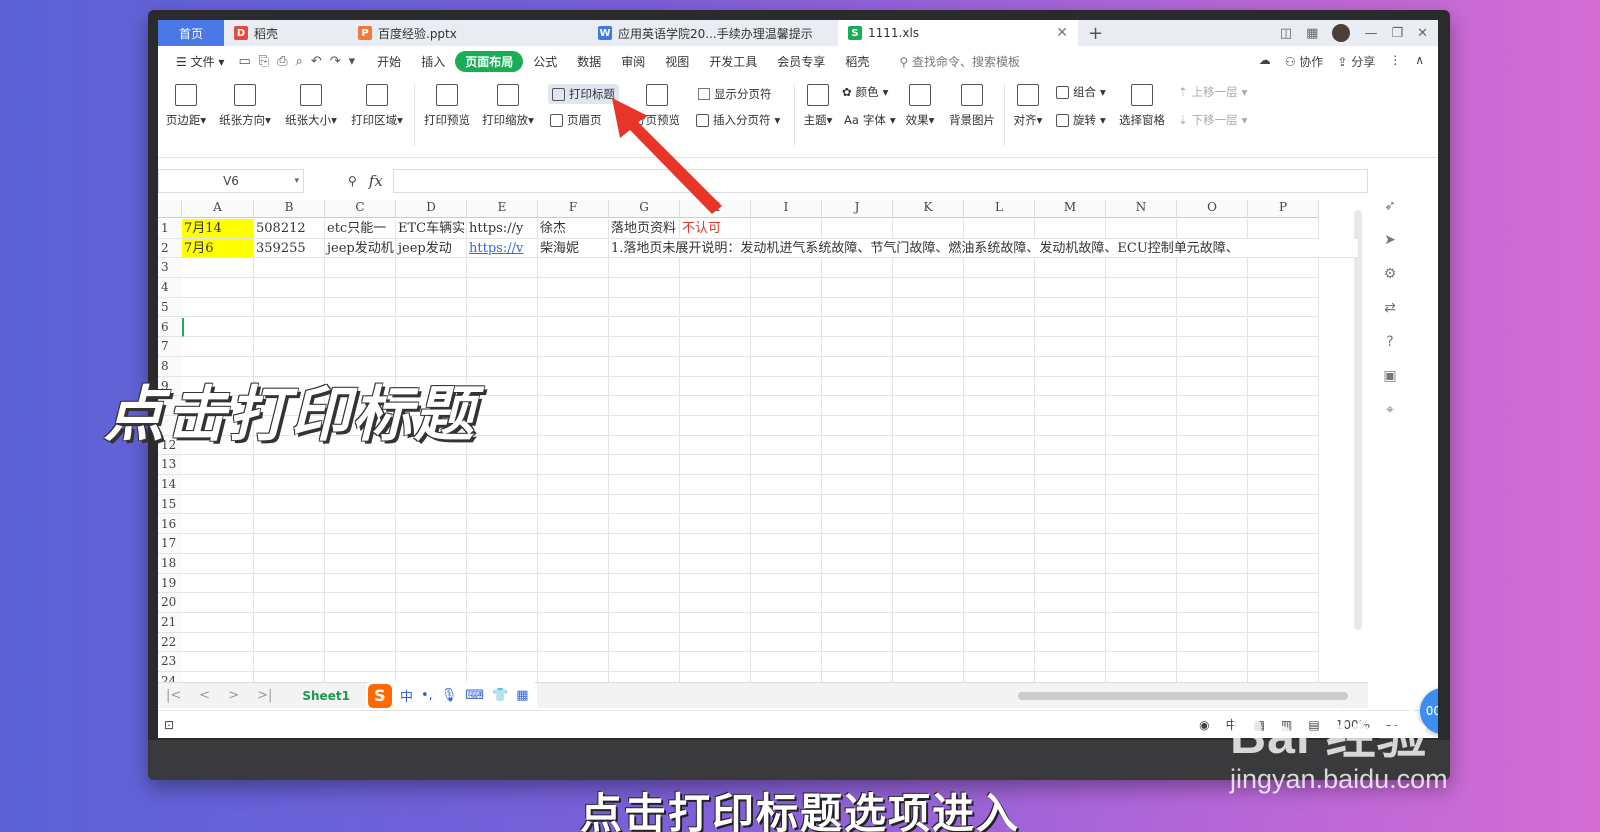  I want to click on row-header: 21, so click(170, 623).